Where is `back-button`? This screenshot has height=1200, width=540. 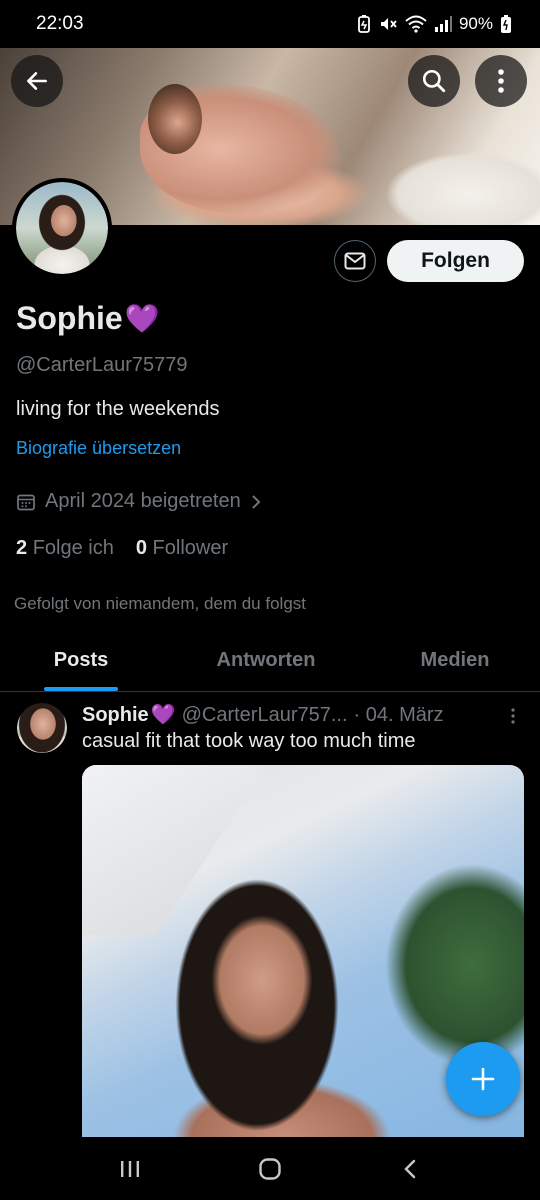 back-button is located at coordinates (37, 81).